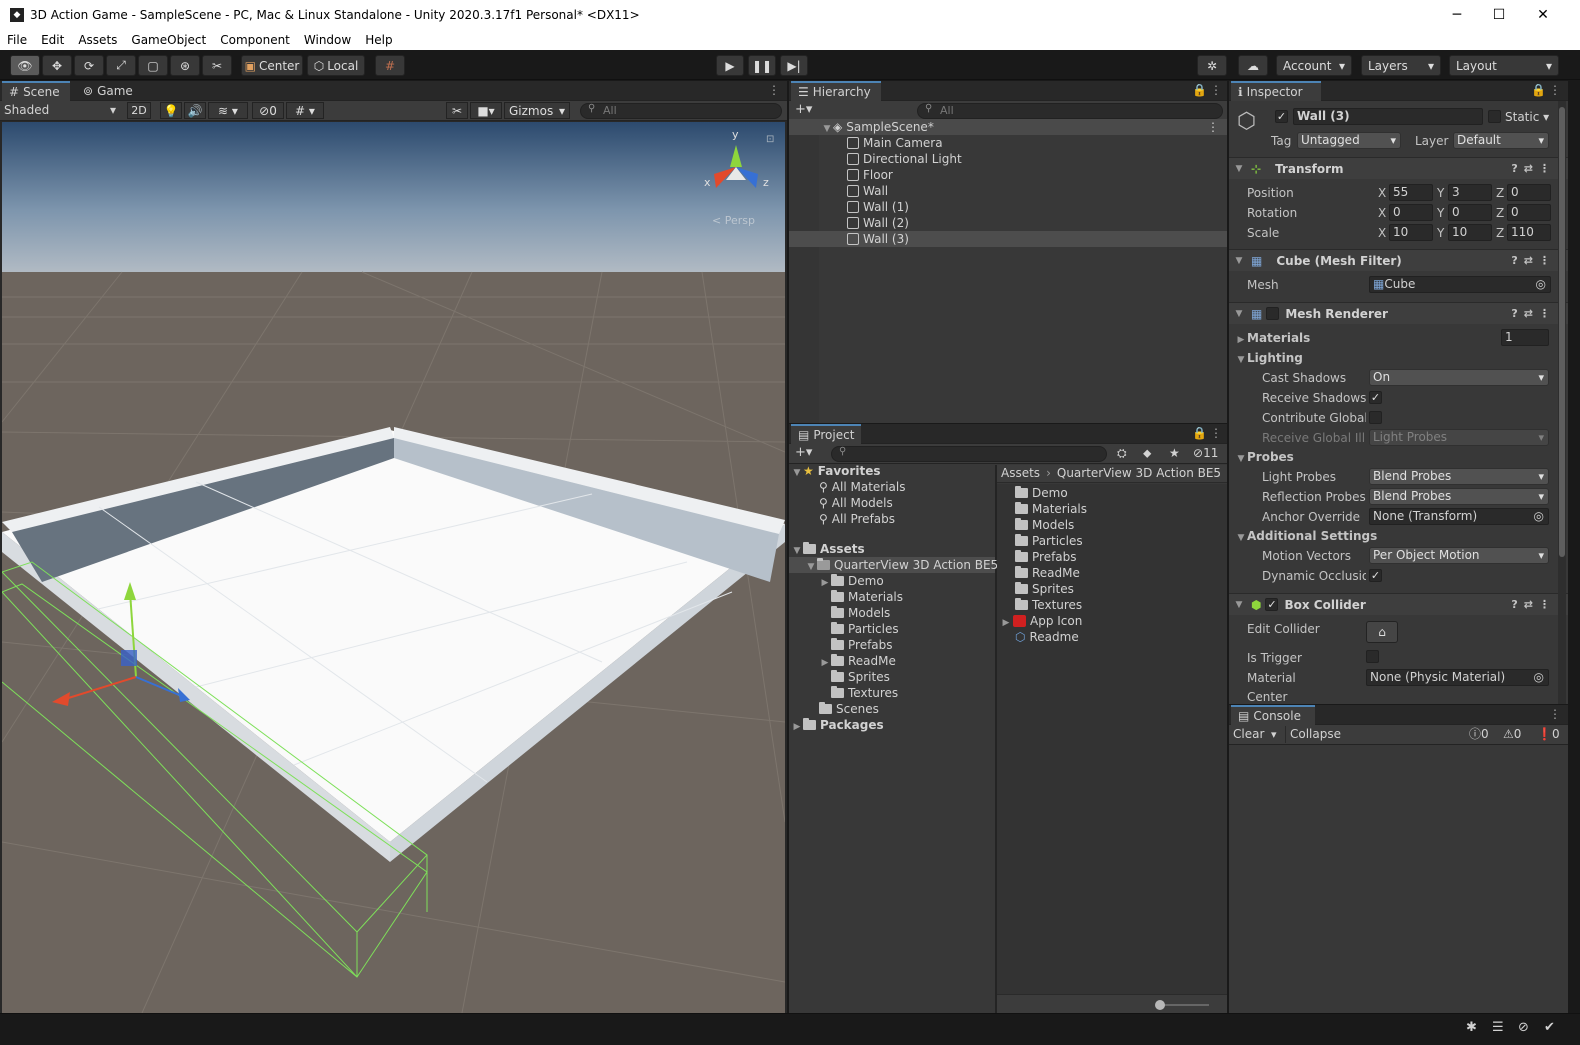  What do you see at coordinates (1313, 734) in the screenshot?
I see `collapse-button: Collapse` at bounding box center [1313, 734].